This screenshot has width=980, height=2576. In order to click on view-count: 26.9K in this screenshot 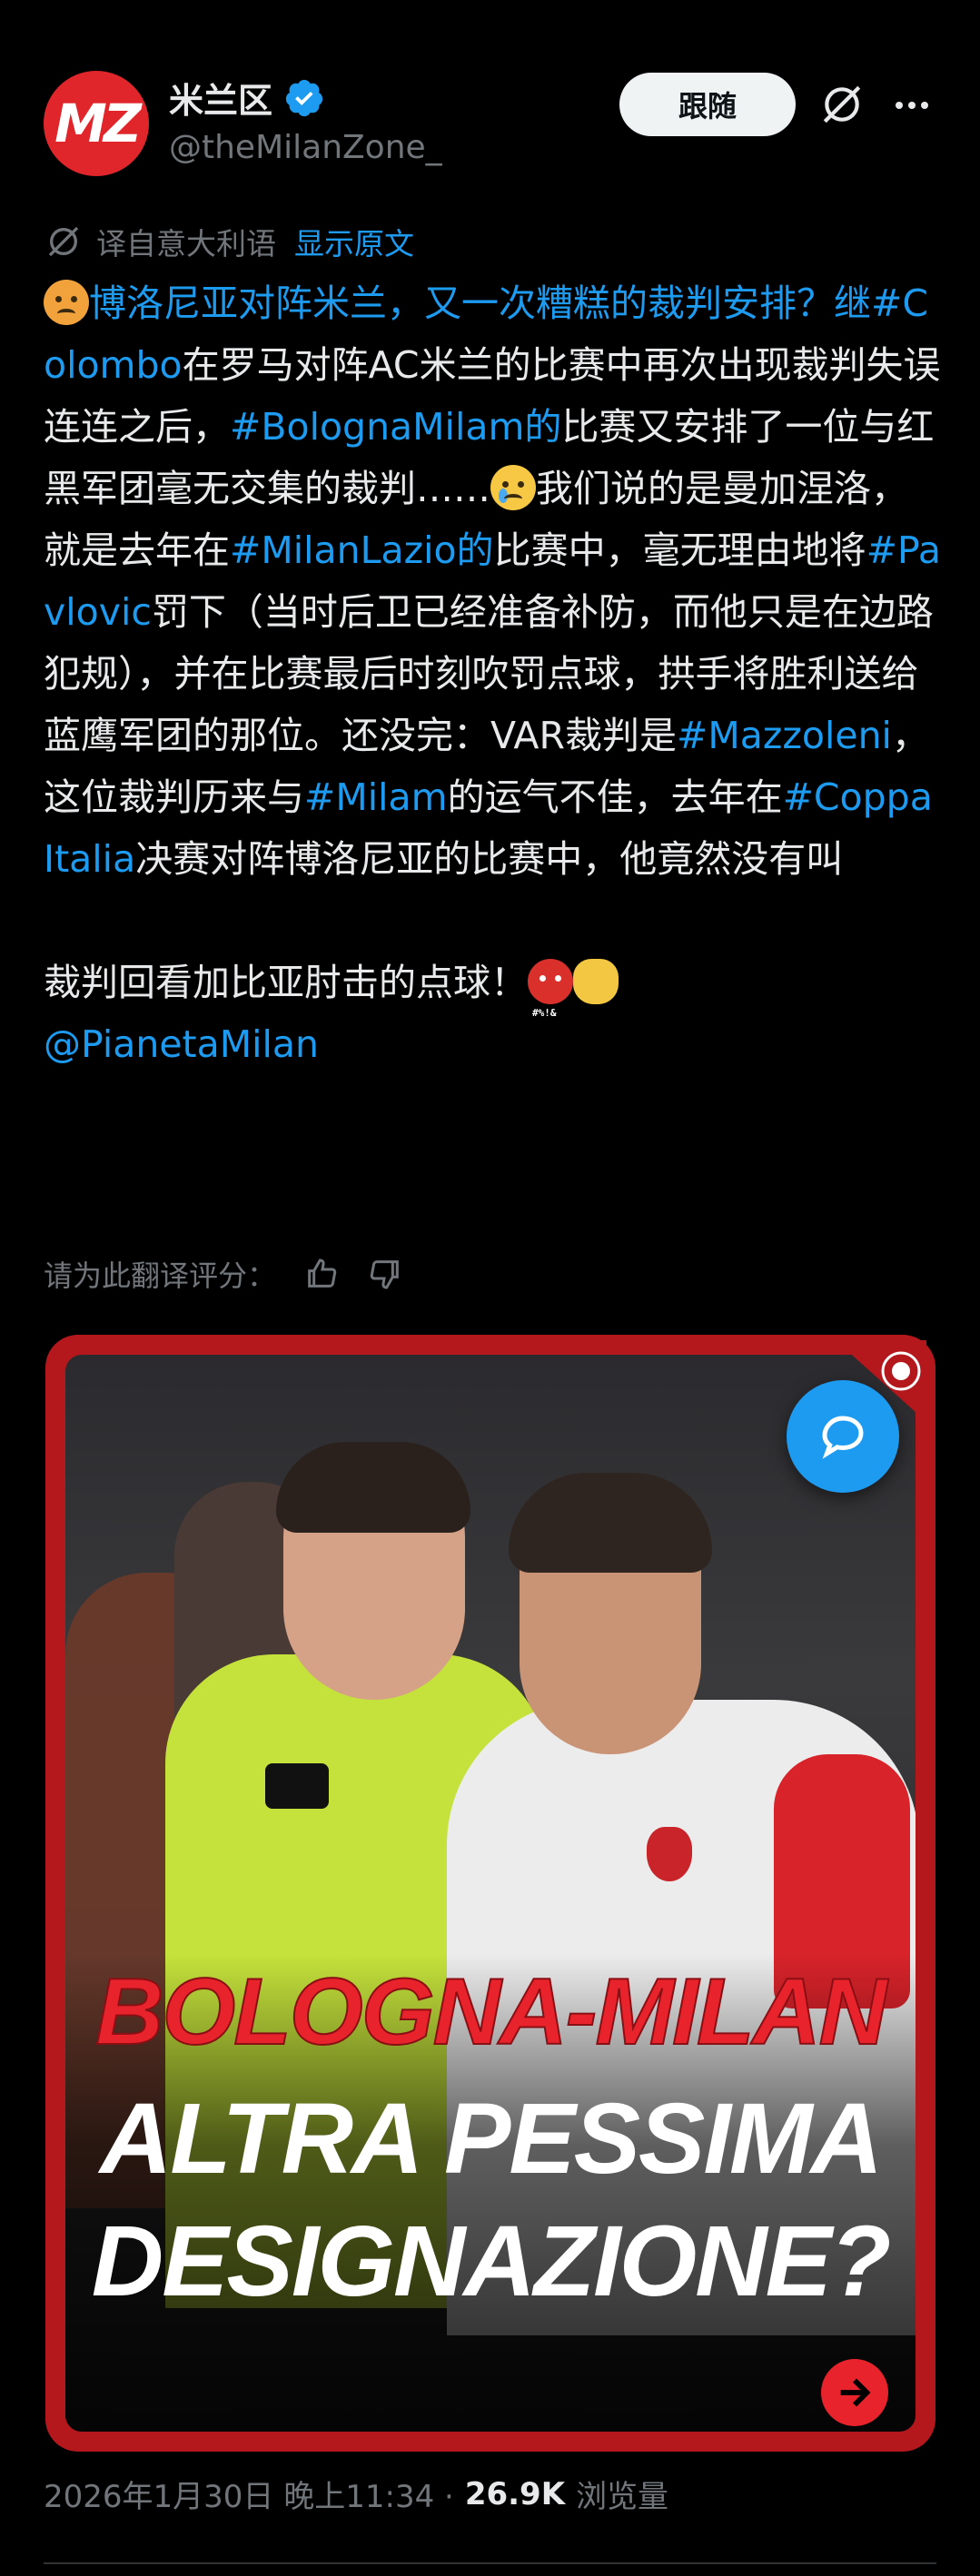, I will do `click(515, 2493)`.